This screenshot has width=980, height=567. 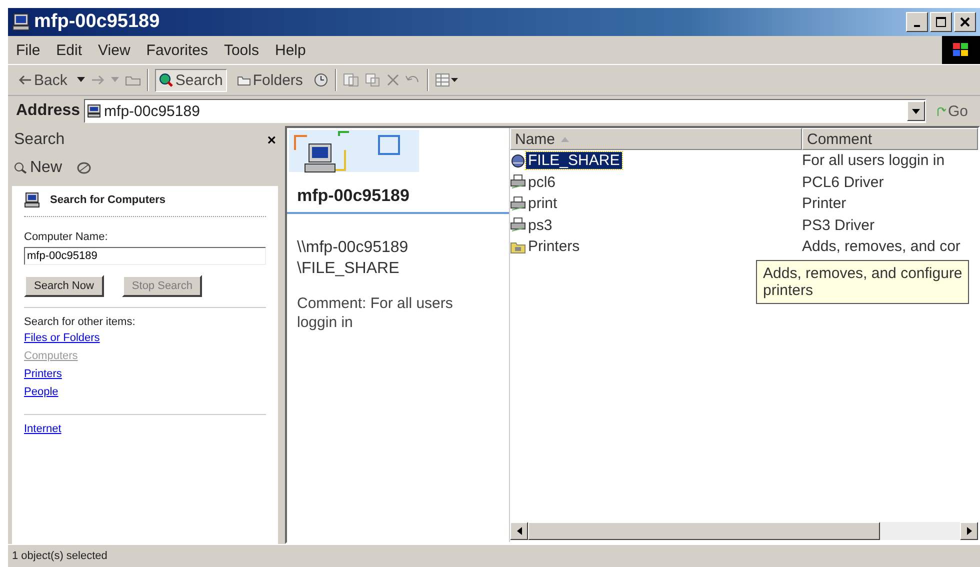 I want to click on toolbar-button: Search, so click(x=191, y=80).